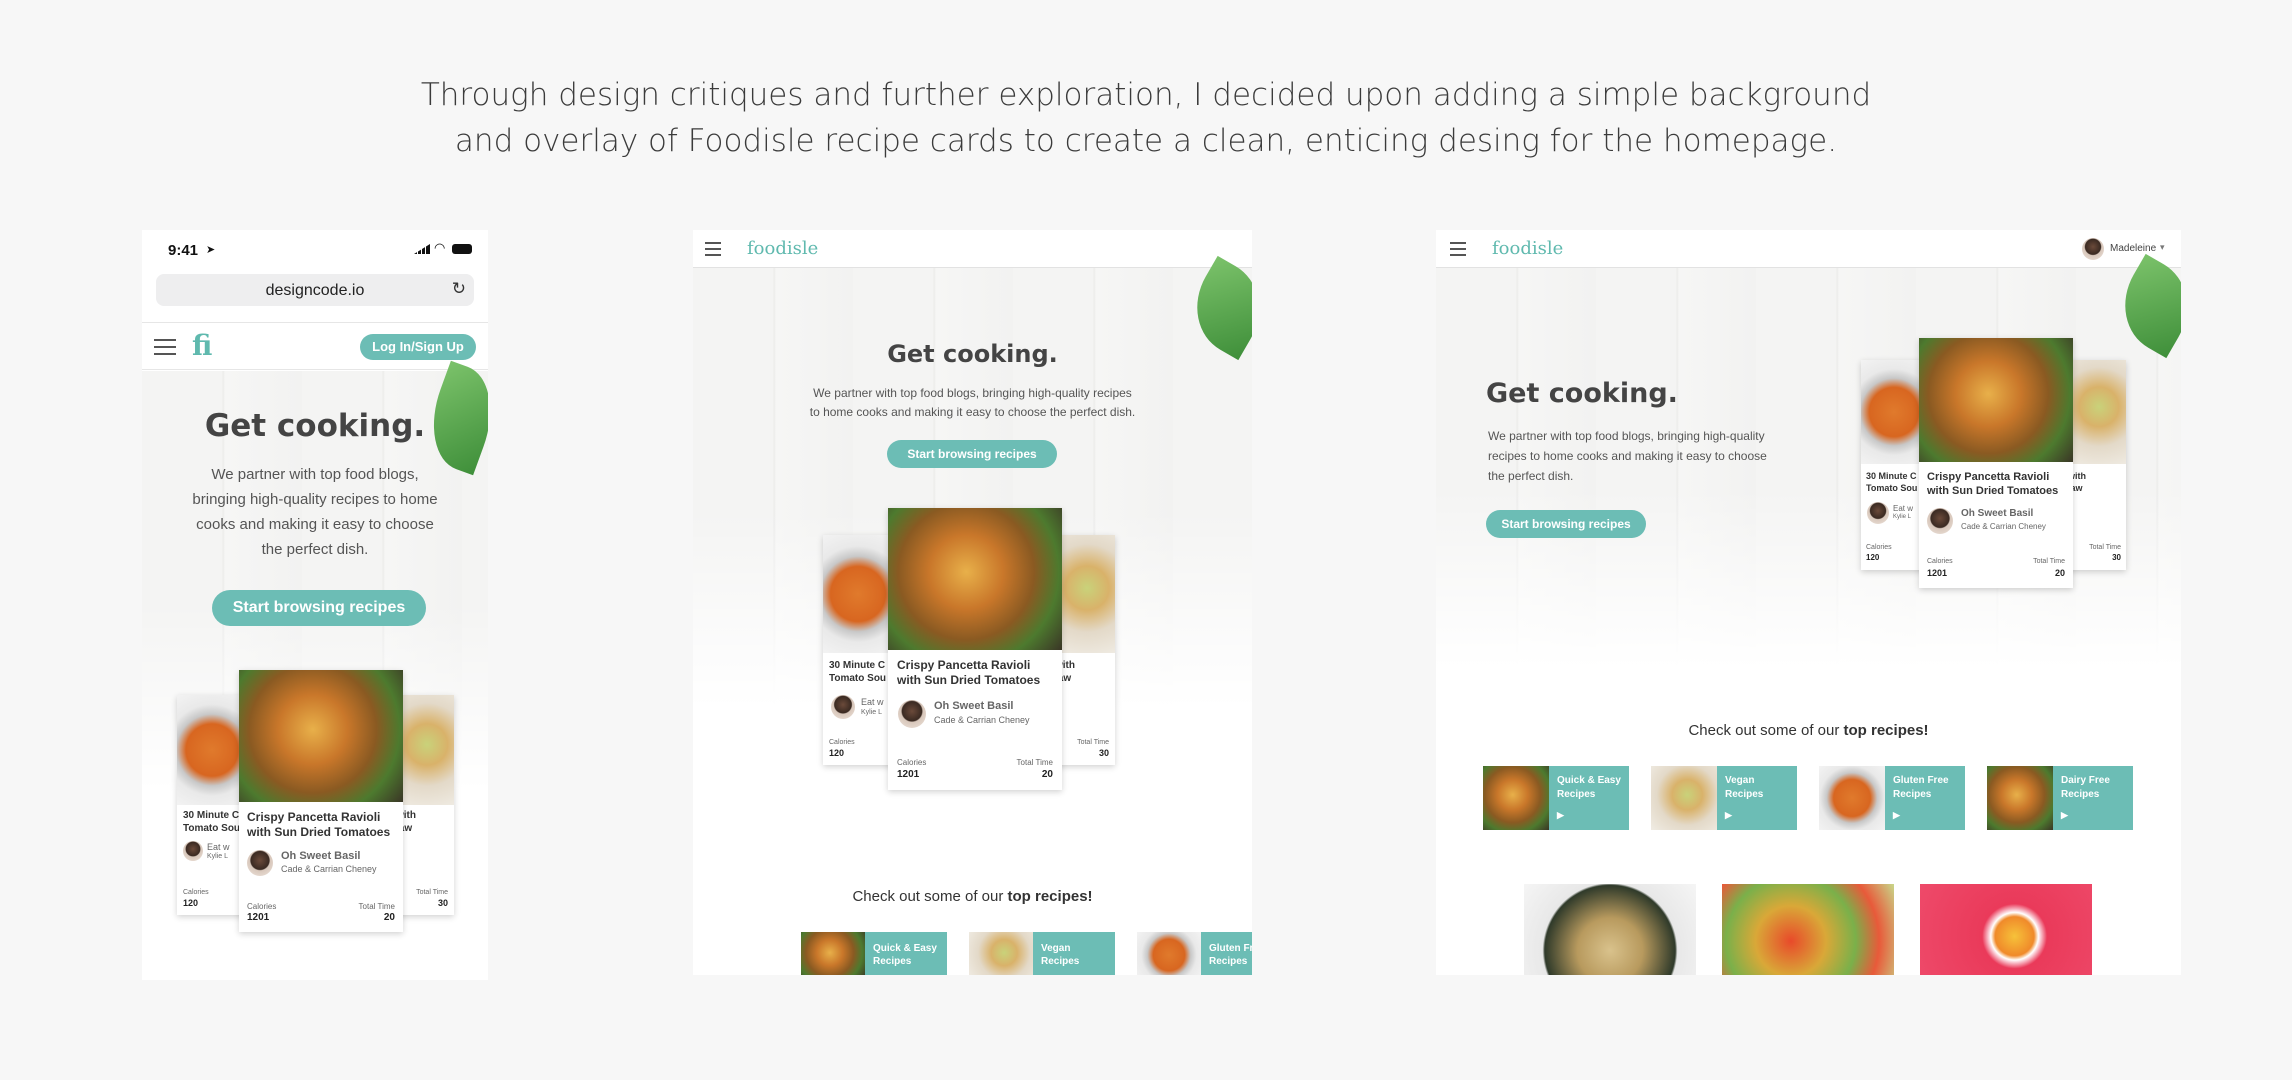 Image resolution: width=2292 pixels, height=1080 pixels. Describe the element at coordinates (972, 249) in the screenshot. I see `tablet-nav: foodisle` at that location.